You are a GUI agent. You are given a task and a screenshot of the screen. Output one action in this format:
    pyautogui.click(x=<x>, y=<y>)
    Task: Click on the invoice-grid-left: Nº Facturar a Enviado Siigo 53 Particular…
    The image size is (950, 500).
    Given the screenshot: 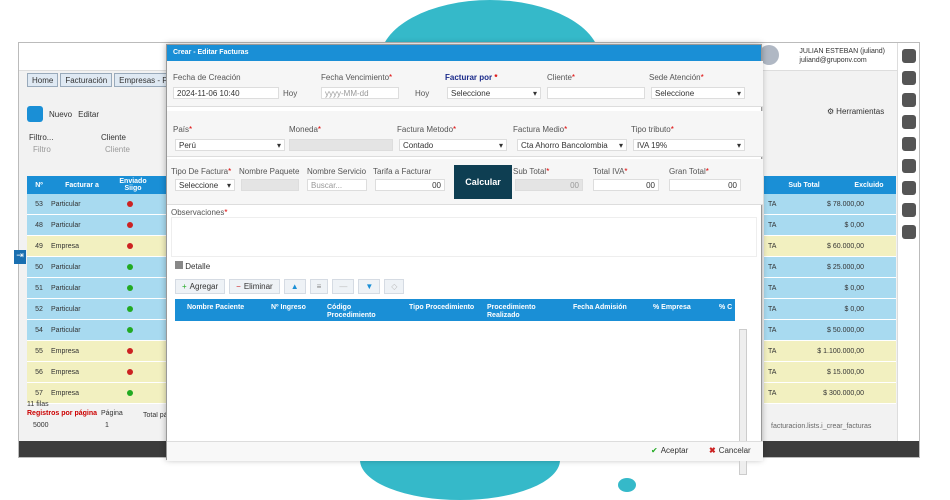 What is the action you would take?
    pyautogui.click(x=98, y=290)
    